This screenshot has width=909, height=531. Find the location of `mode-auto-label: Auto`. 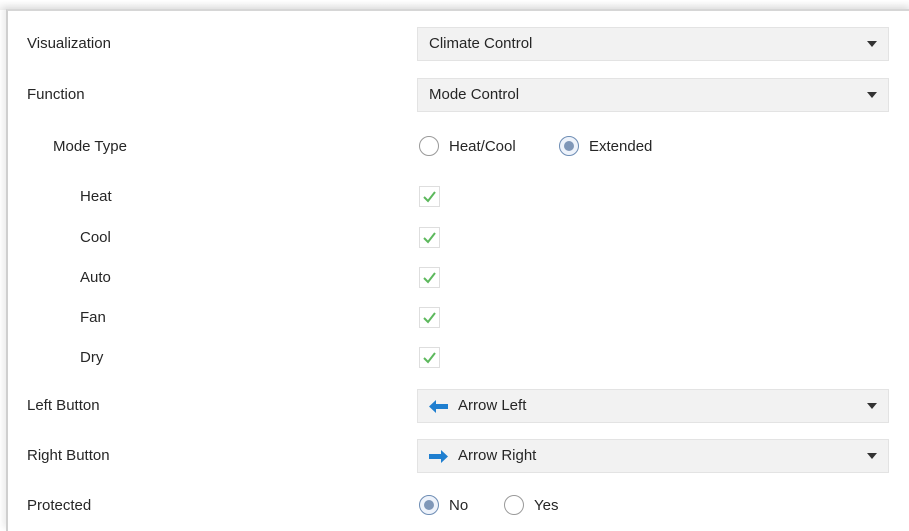

mode-auto-label: Auto is located at coordinates (95, 277).